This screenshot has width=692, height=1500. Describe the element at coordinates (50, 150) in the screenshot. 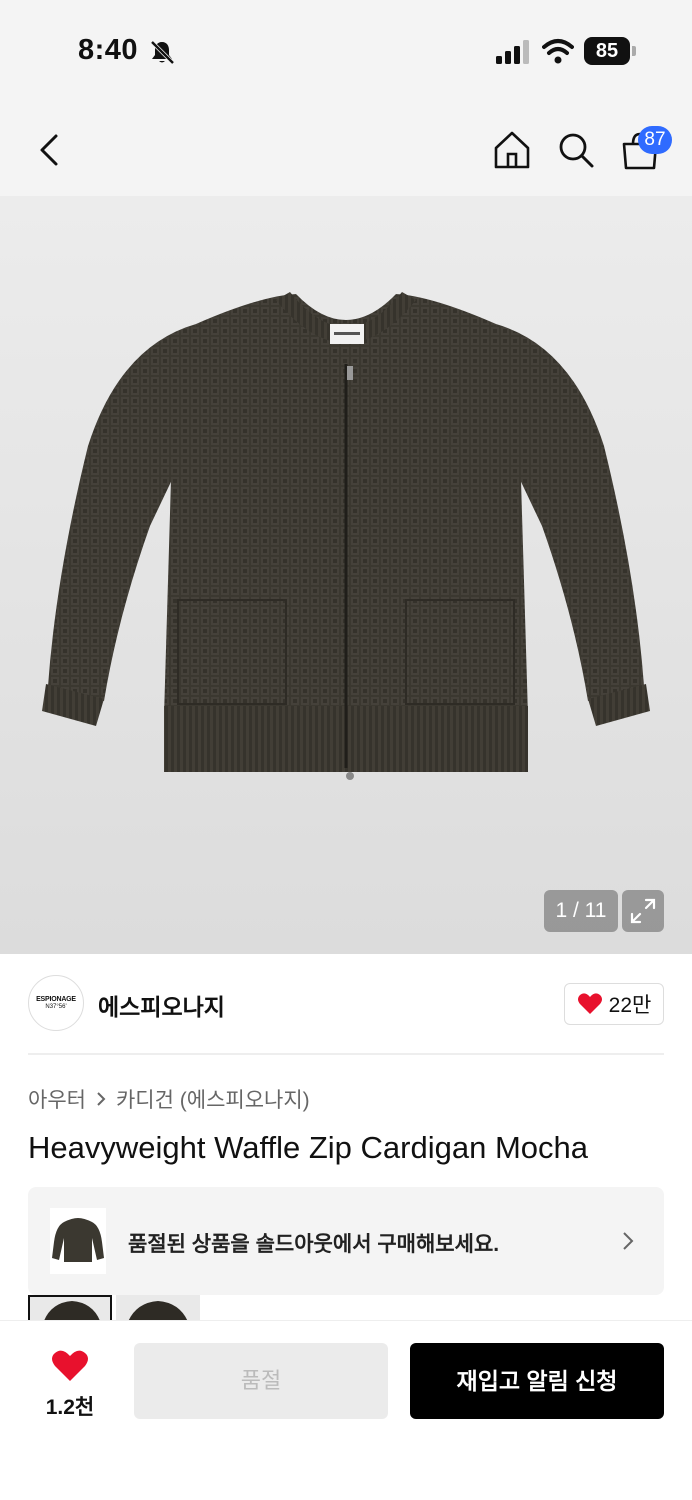

I see `back-arrow-icon` at that location.